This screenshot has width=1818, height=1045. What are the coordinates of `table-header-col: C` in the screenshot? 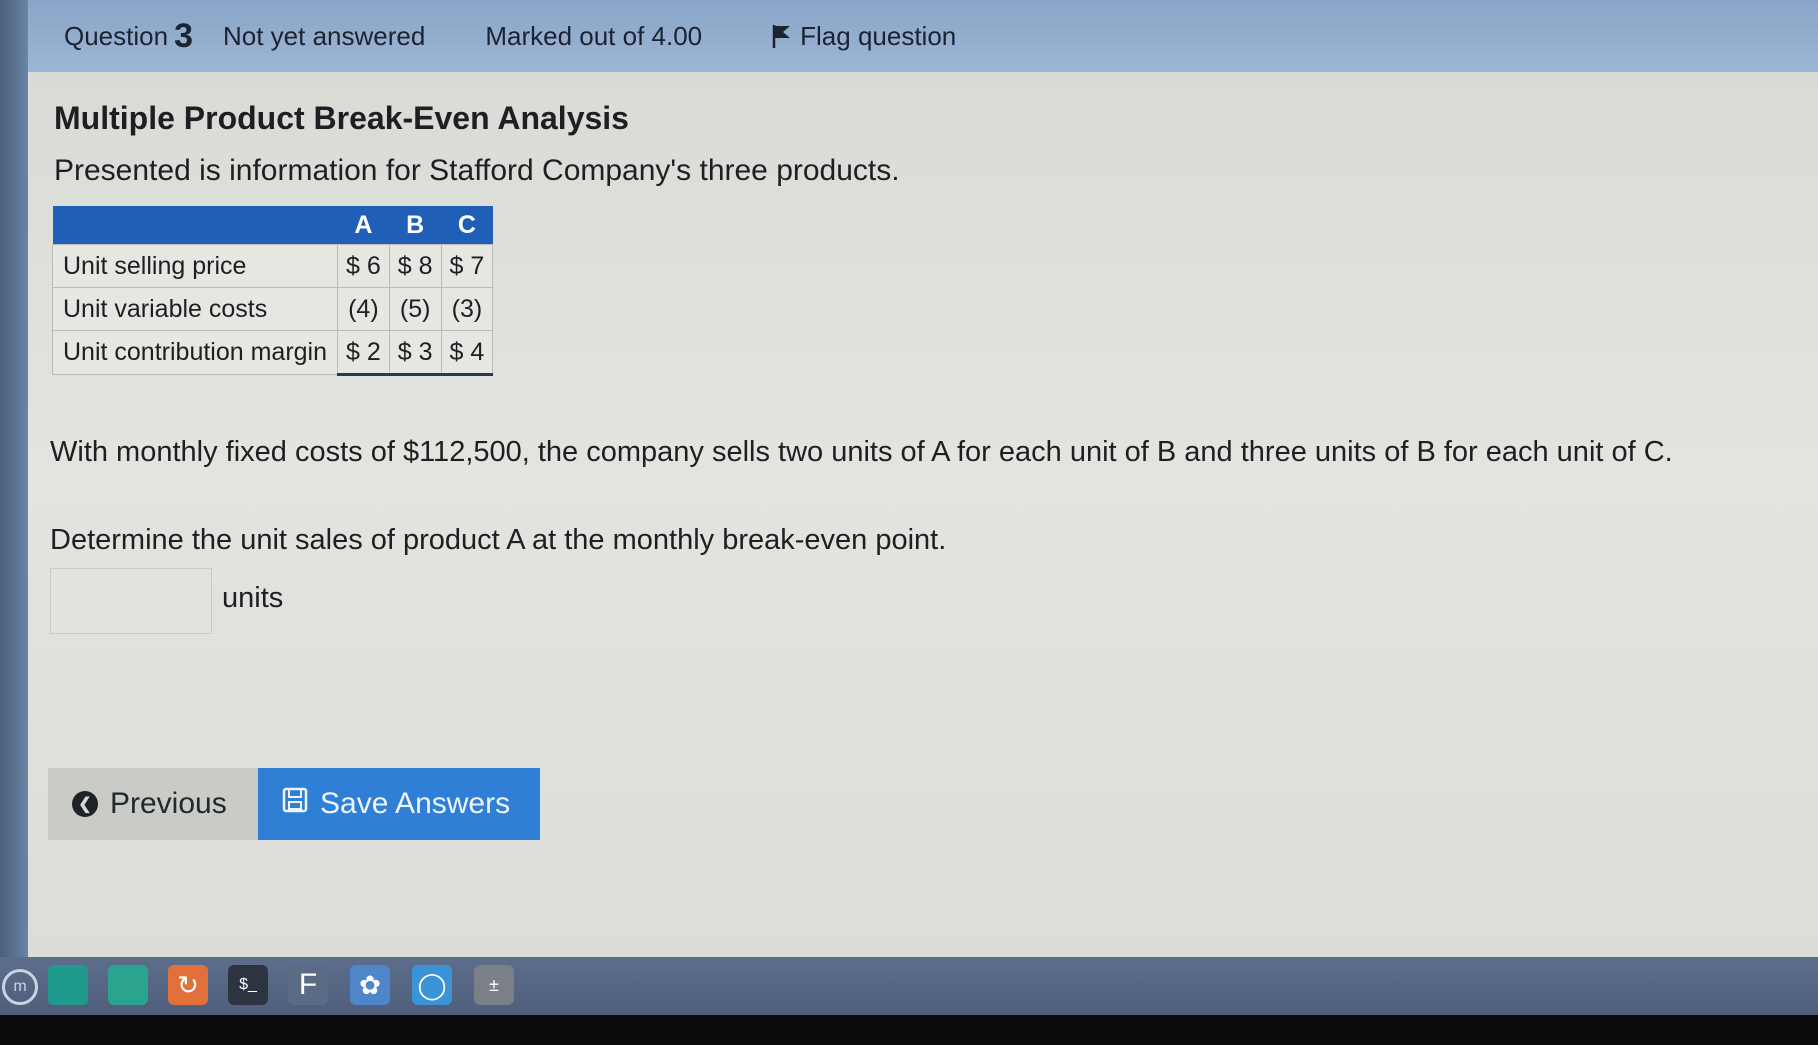 It's located at (467, 225).